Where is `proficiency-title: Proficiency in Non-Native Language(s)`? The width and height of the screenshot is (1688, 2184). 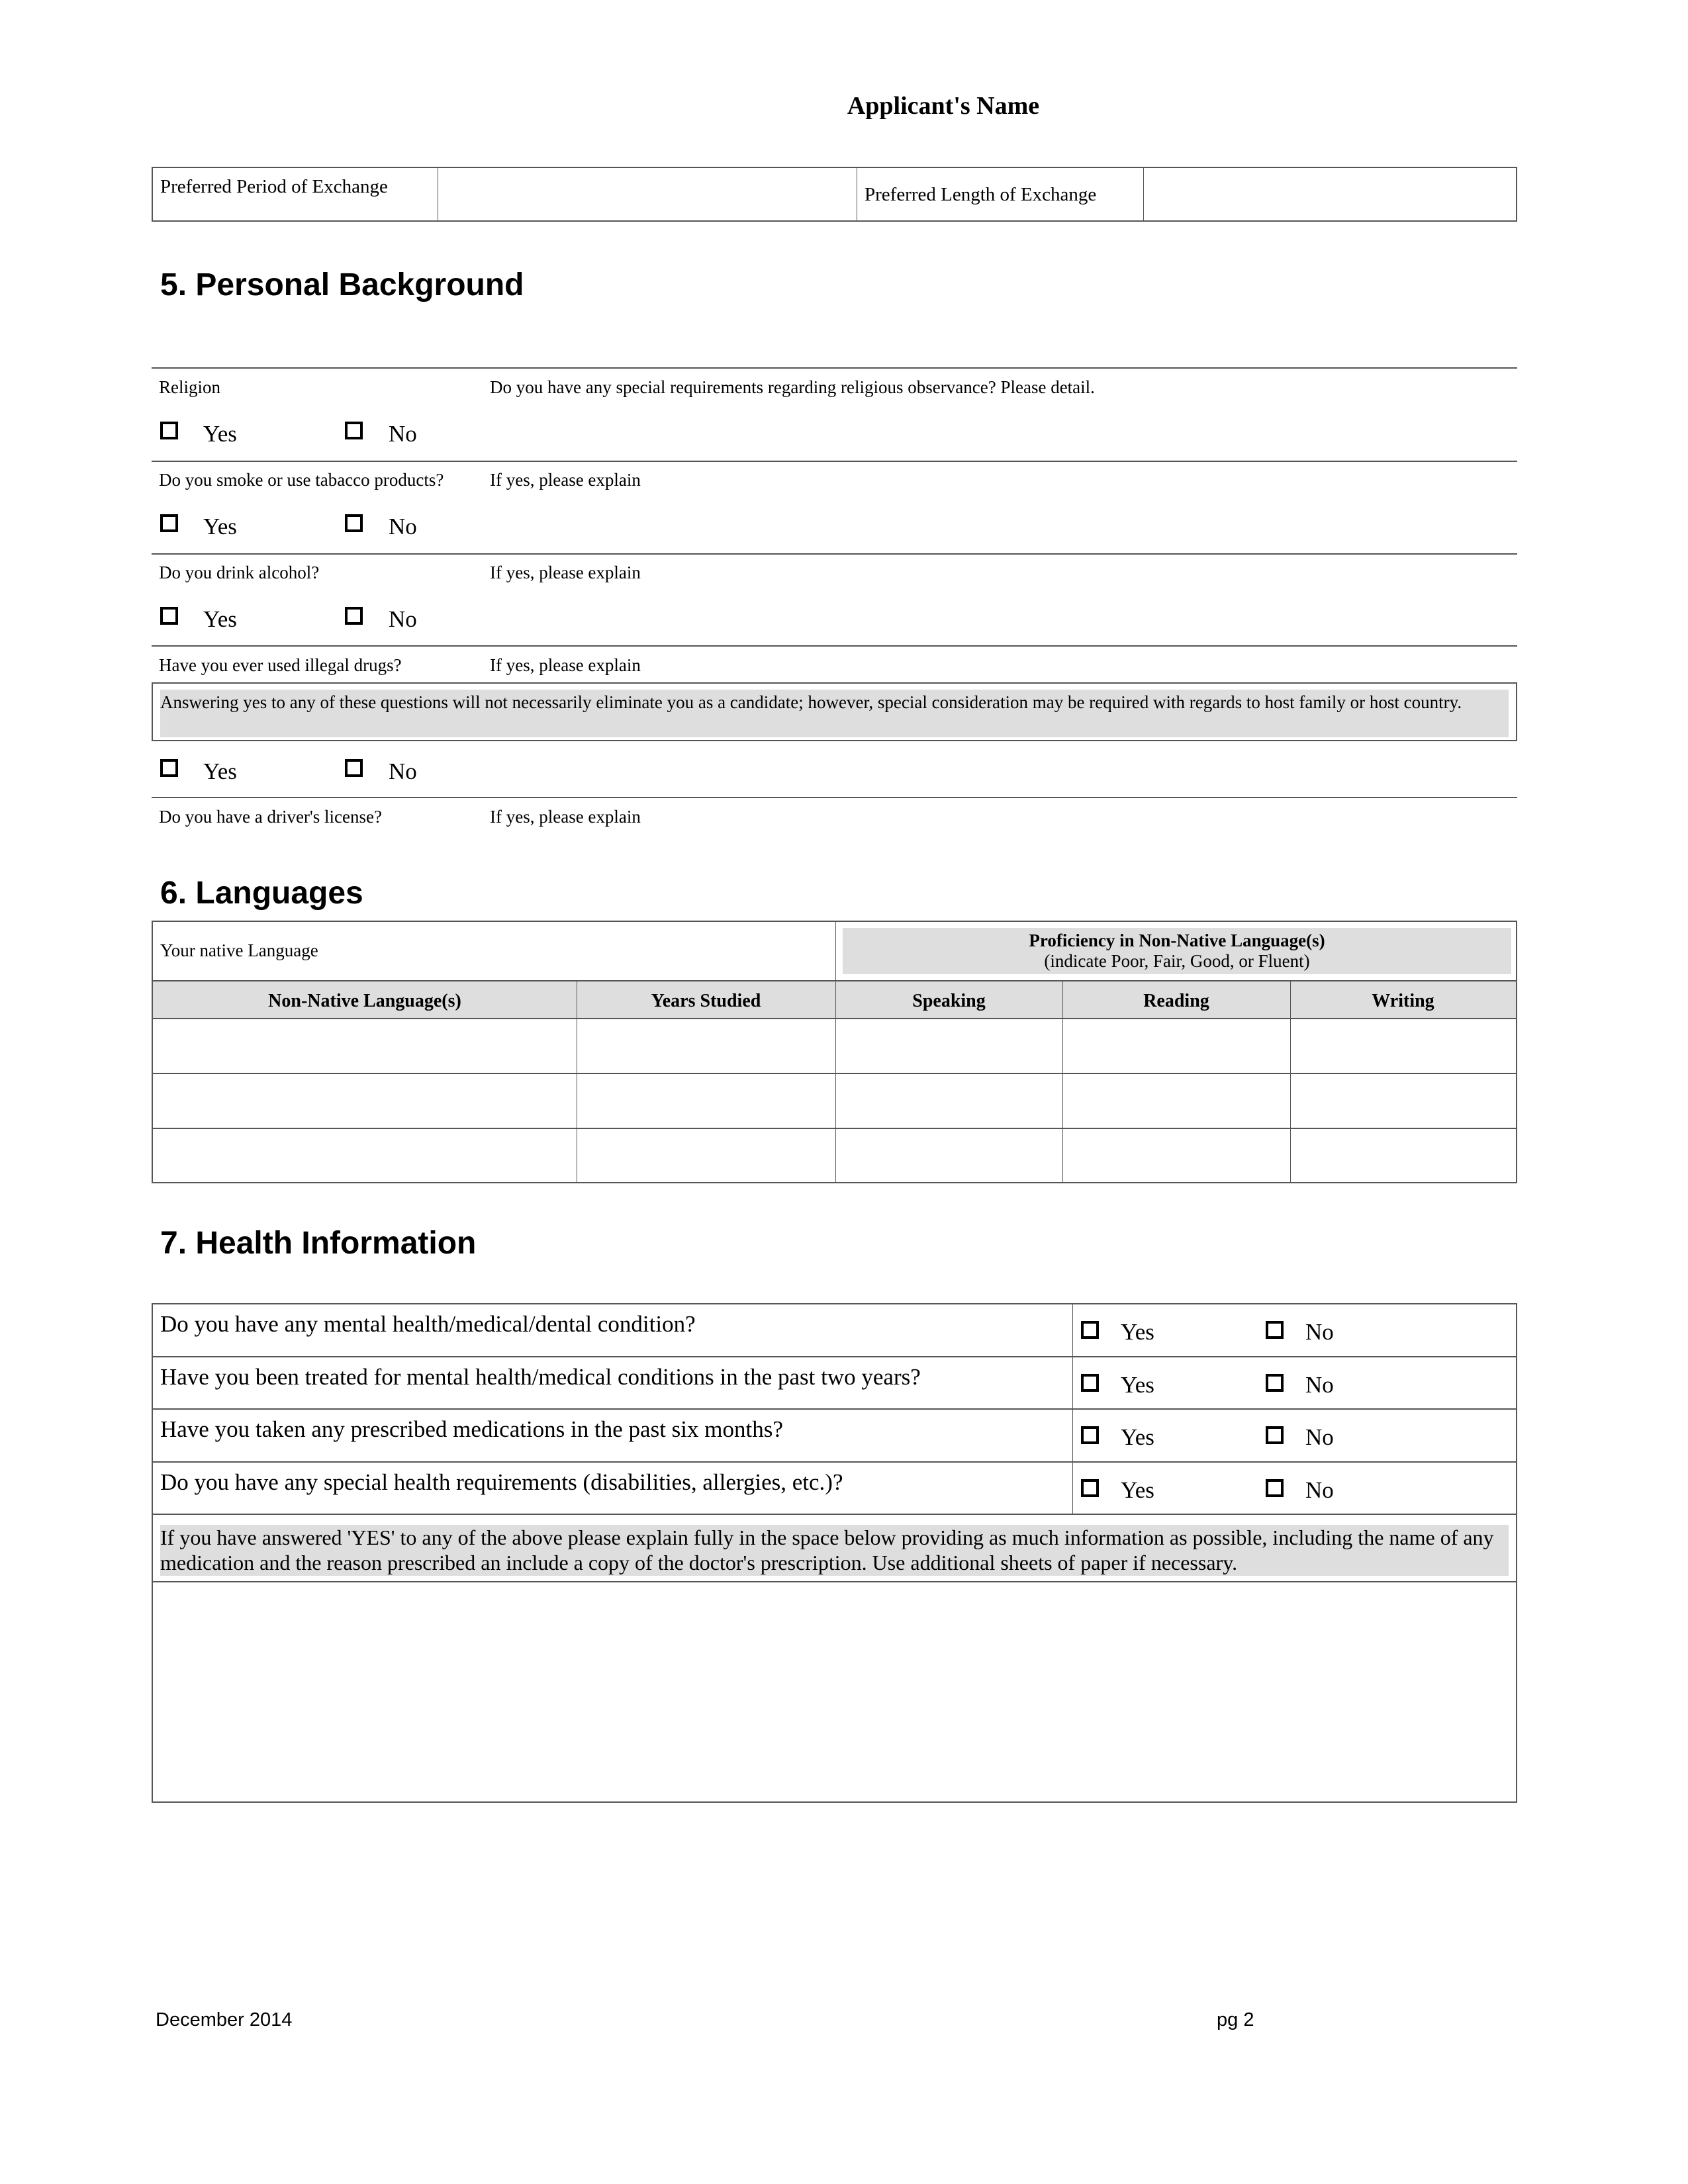 proficiency-title: Proficiency in Non-Native Language(s) is located at coordinates (1177, 940).